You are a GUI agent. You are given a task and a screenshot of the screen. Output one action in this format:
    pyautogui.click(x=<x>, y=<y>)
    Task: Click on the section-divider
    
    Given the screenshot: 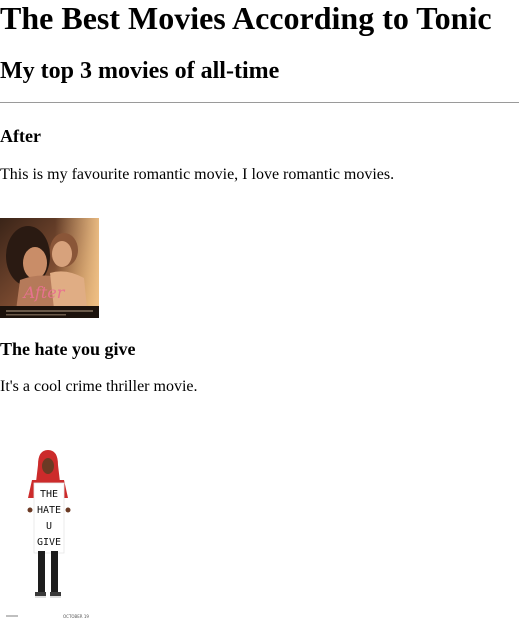 What is the action you would take?
    pyautogui.click(x=259, y=102)
    